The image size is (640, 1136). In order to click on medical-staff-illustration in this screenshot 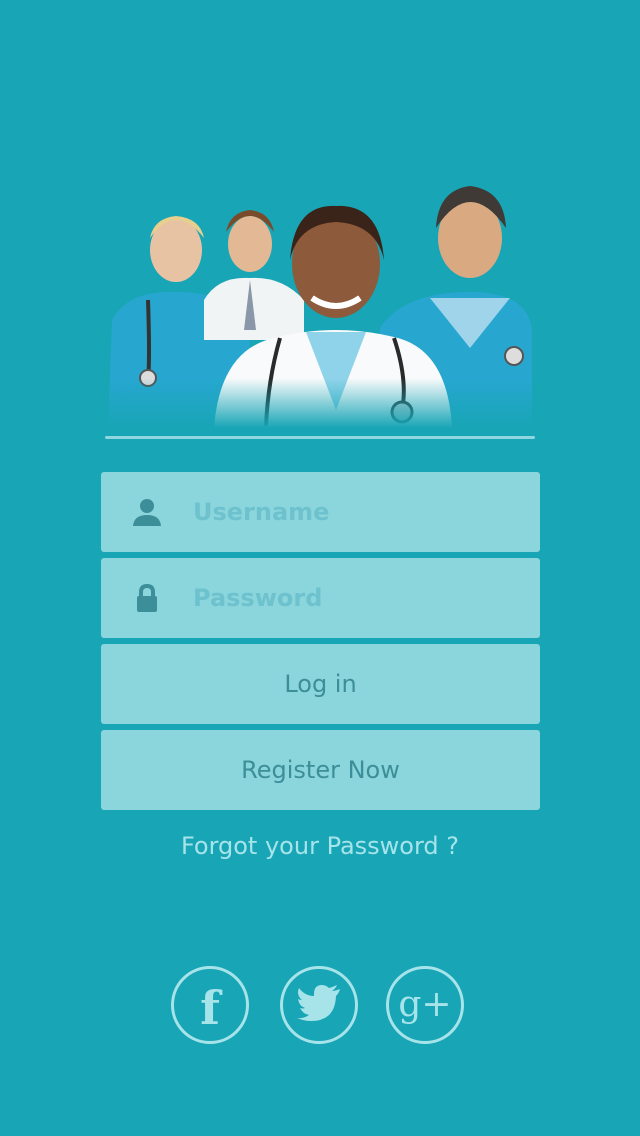, I will do `click(320, 304)`.